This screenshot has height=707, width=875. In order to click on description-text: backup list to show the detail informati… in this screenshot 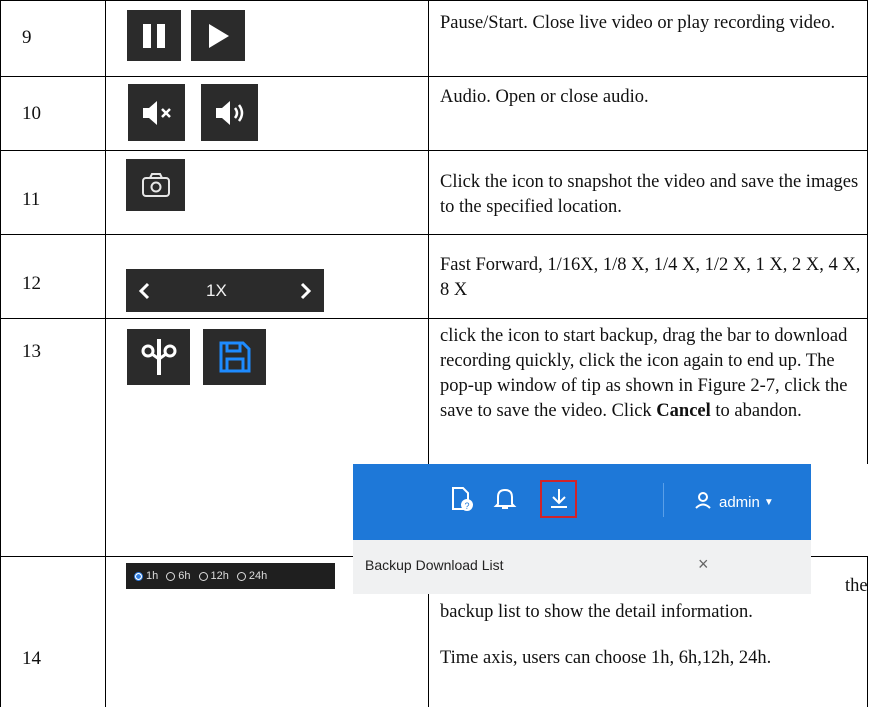, I will do `click(596, 612)`.